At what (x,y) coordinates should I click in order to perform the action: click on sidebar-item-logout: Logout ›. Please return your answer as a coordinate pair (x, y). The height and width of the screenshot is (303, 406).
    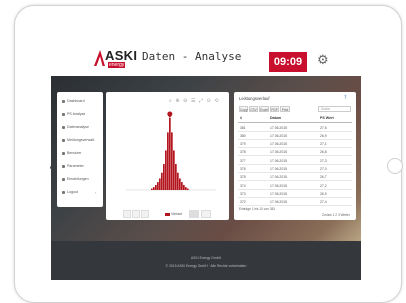
    Looking at the image, I should click on (80, 193).